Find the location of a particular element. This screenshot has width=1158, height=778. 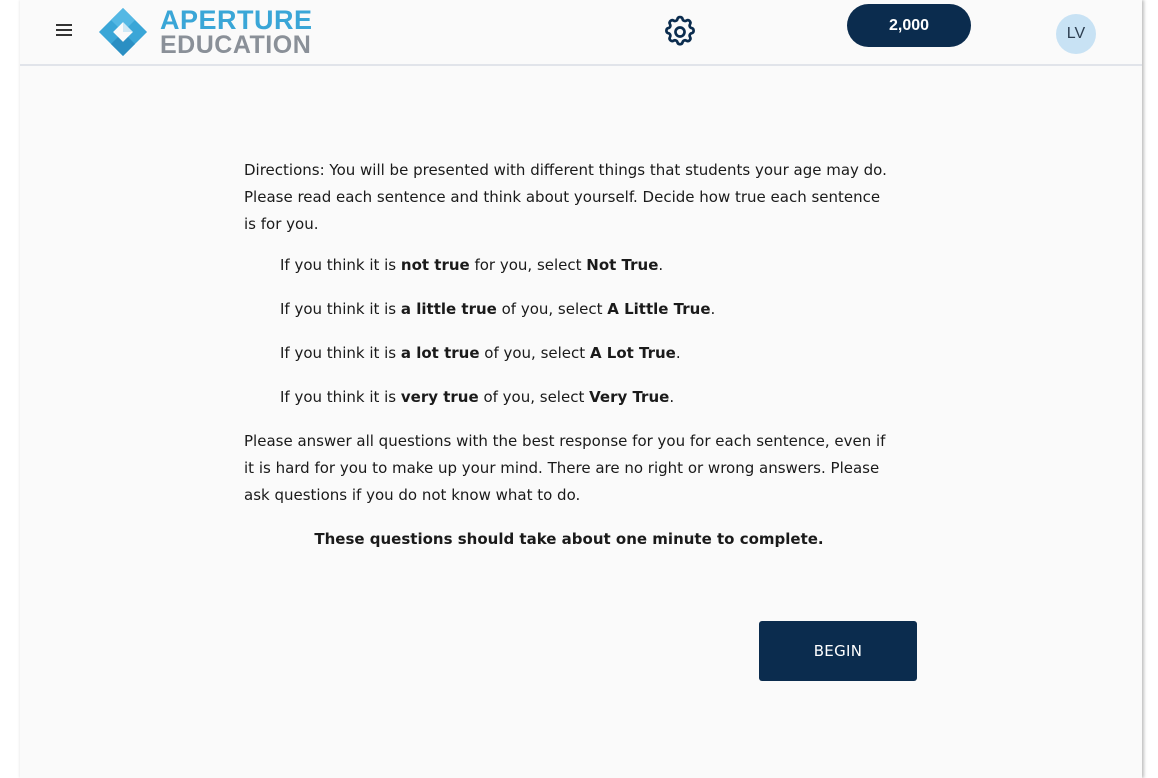

user-avatar: LV is located at coordinates (1076, 34).